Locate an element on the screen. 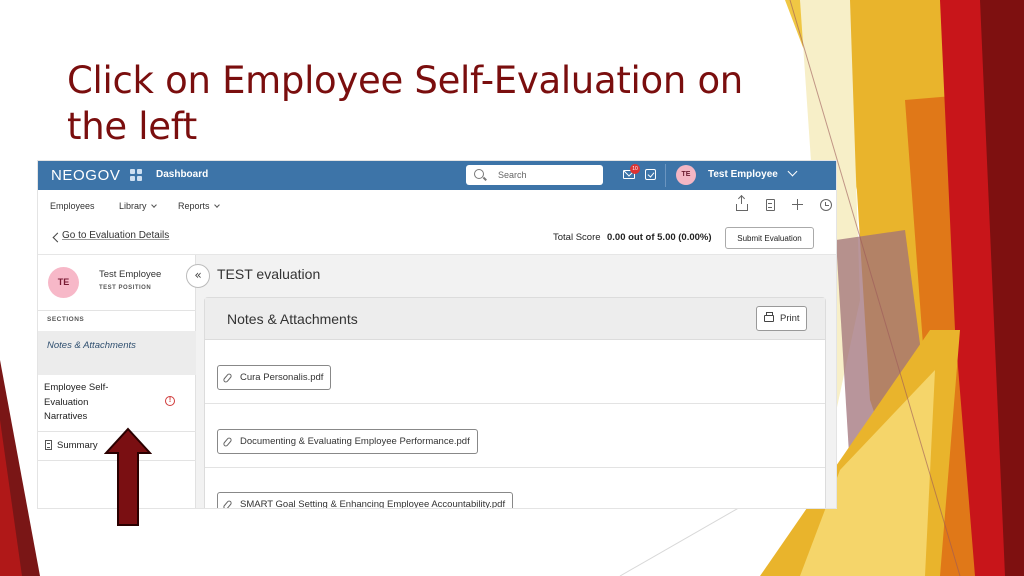  employee-avatar: TE is located at coordinates (63, 282).